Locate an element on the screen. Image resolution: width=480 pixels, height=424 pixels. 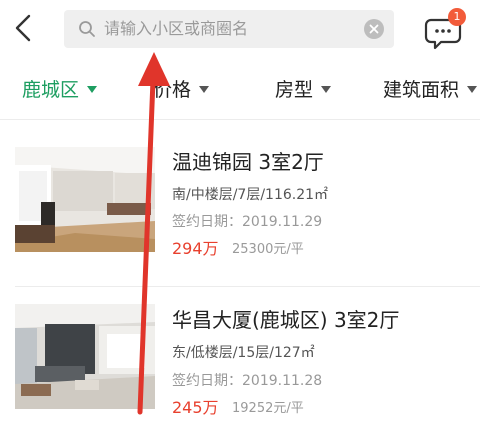
listing-title: 温迪锦园 3室2厅 is located at coordinates (248, 160).